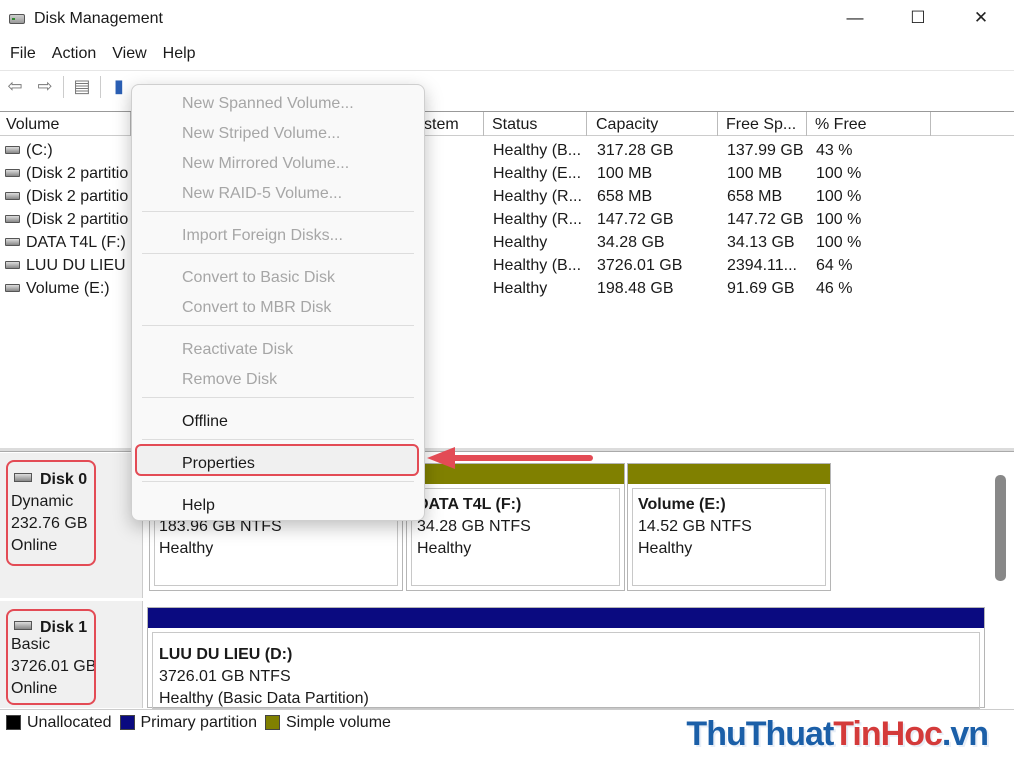 The height and width of the screenshot is (766, 1014). I want to click on column-filesystem: stem, so click(450, 124).